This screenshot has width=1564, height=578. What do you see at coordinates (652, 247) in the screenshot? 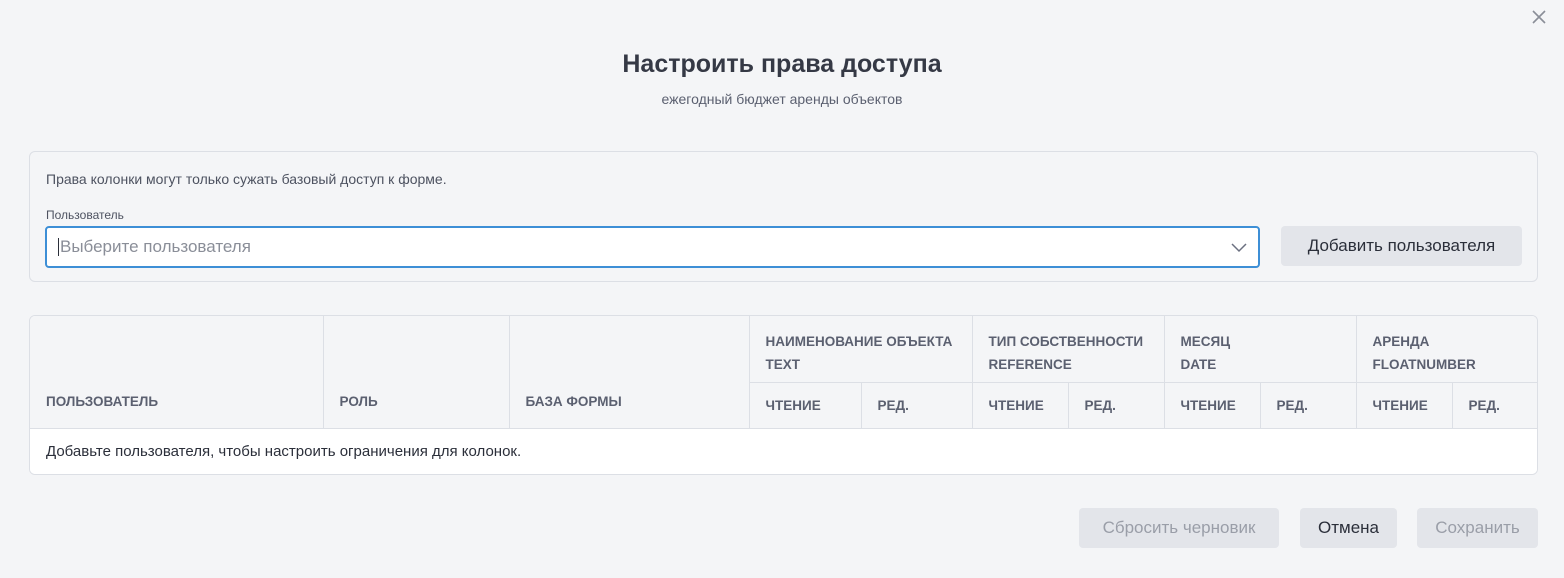
I see `user-select: Выберите пользователя` at bounding box center [652, 247].